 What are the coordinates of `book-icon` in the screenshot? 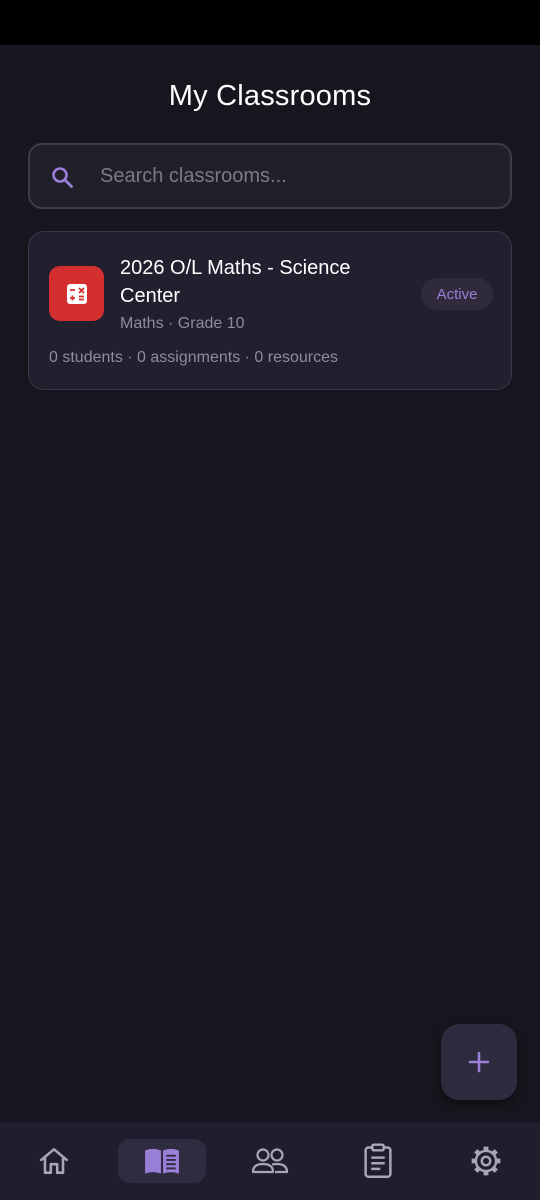 It's located at (162, 1161).